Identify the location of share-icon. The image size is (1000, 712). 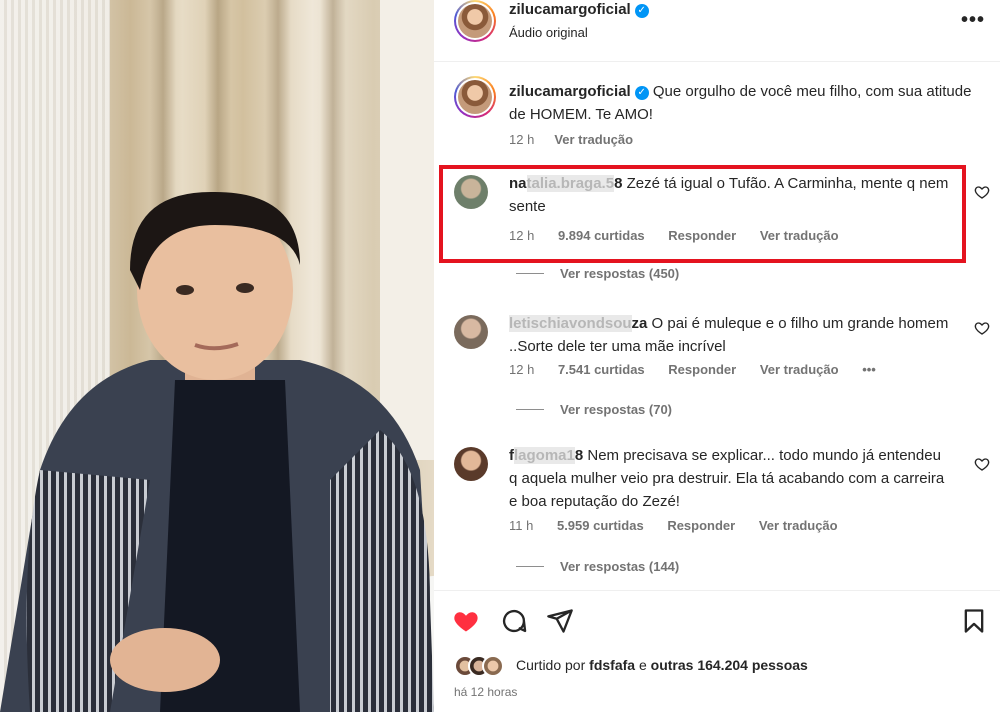
(560, 621).